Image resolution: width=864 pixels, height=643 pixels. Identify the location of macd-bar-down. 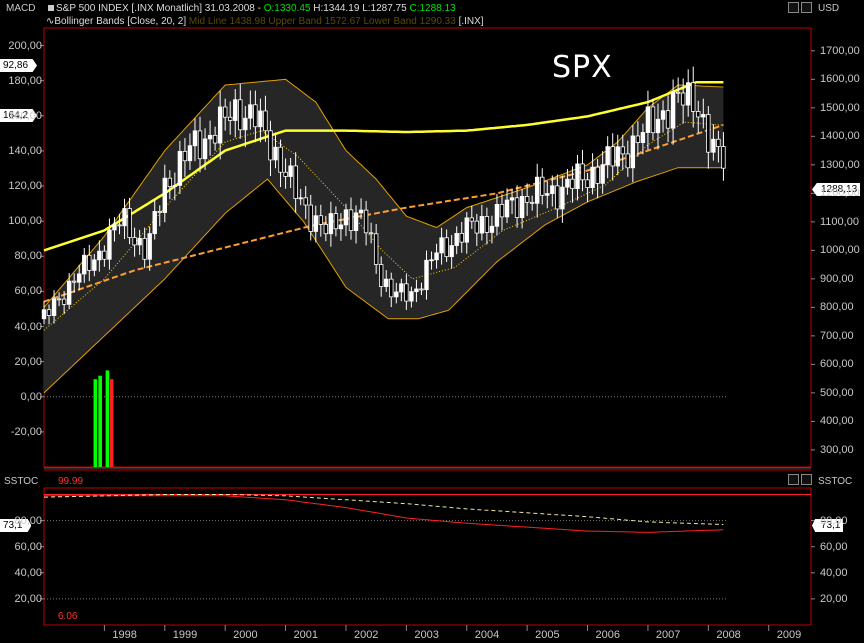
(111, 423).